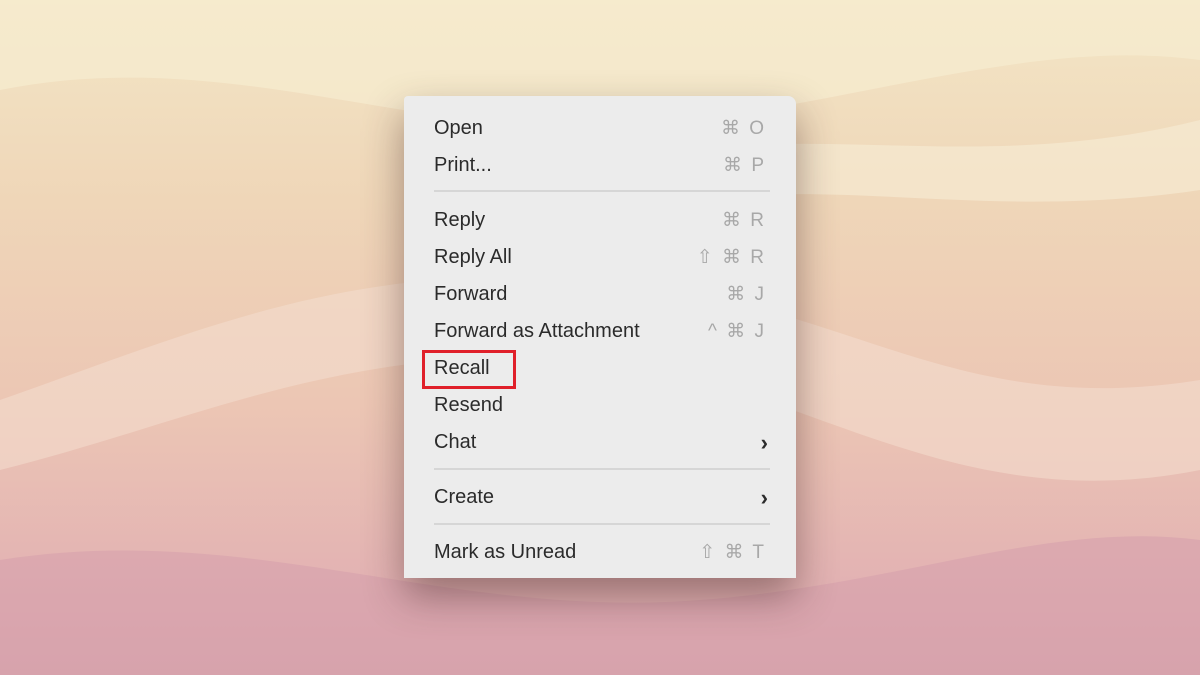 This screenshot has height=675, width=1200. Describe the element at coordinates (746, 294) in the screenshot. I see `keyboard-shortcut: ⌘ J` at that location.